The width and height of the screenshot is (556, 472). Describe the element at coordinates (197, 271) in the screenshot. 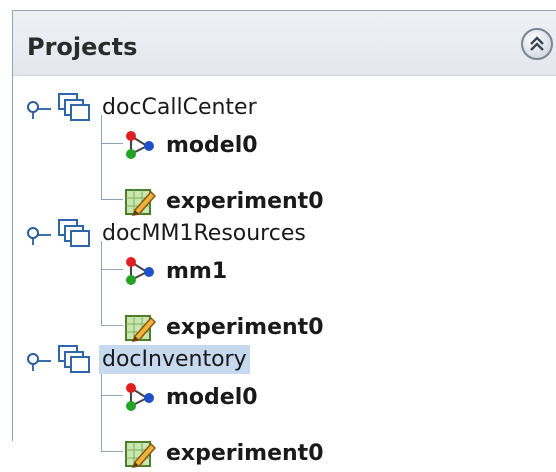

I see `model-name: mm1` at that location.